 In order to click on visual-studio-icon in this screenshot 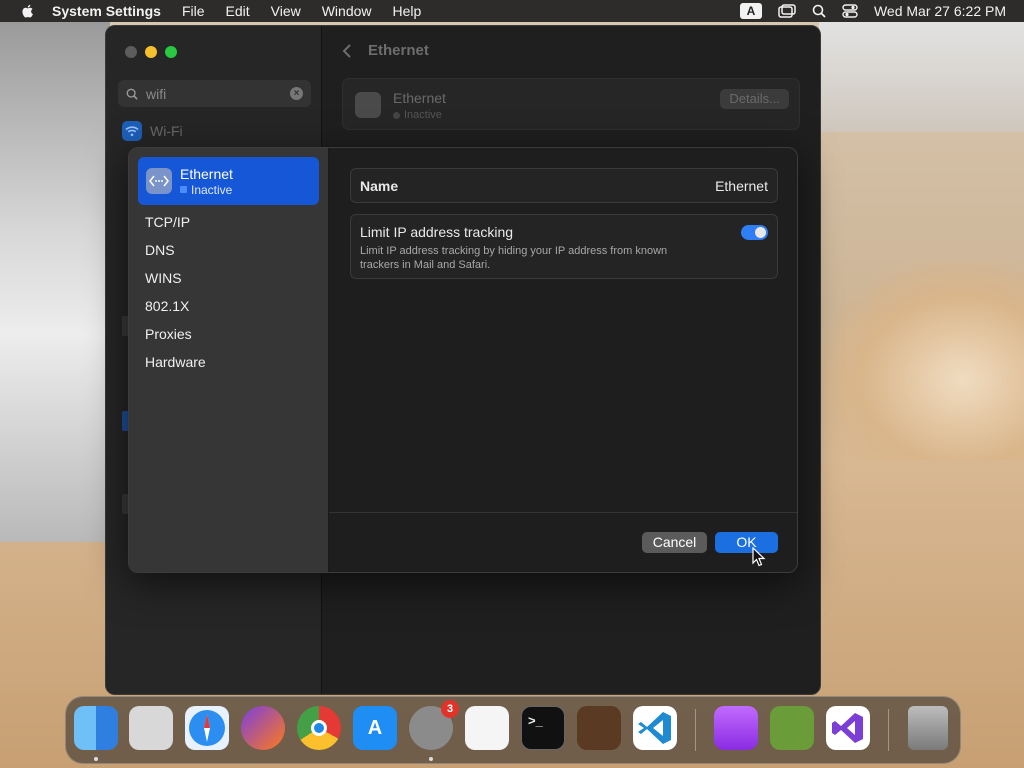, I will do `click(848, 728)`.